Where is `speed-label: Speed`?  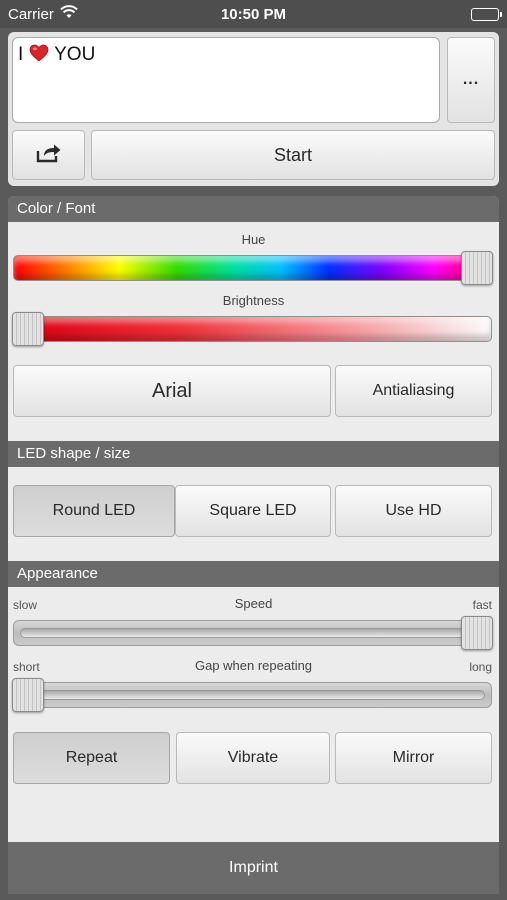
speed-label: Speed is located at coordinates (253, 603).